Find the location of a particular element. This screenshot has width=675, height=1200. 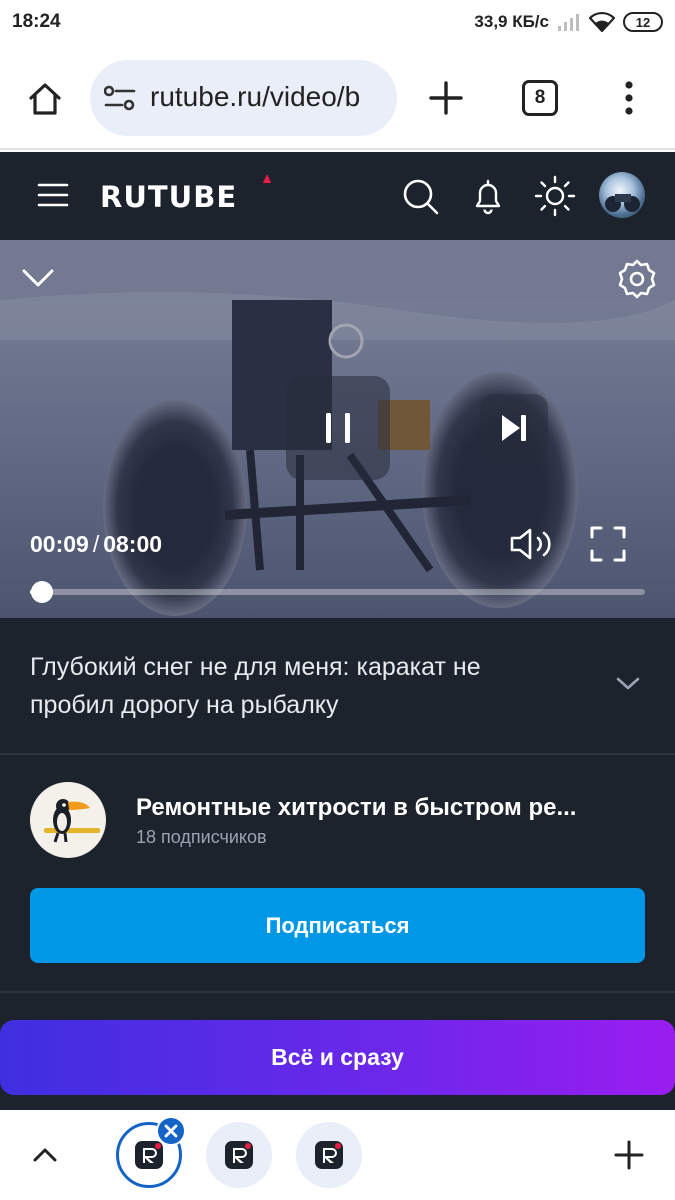

browser-menu-button is located at coordinates (629, 98).